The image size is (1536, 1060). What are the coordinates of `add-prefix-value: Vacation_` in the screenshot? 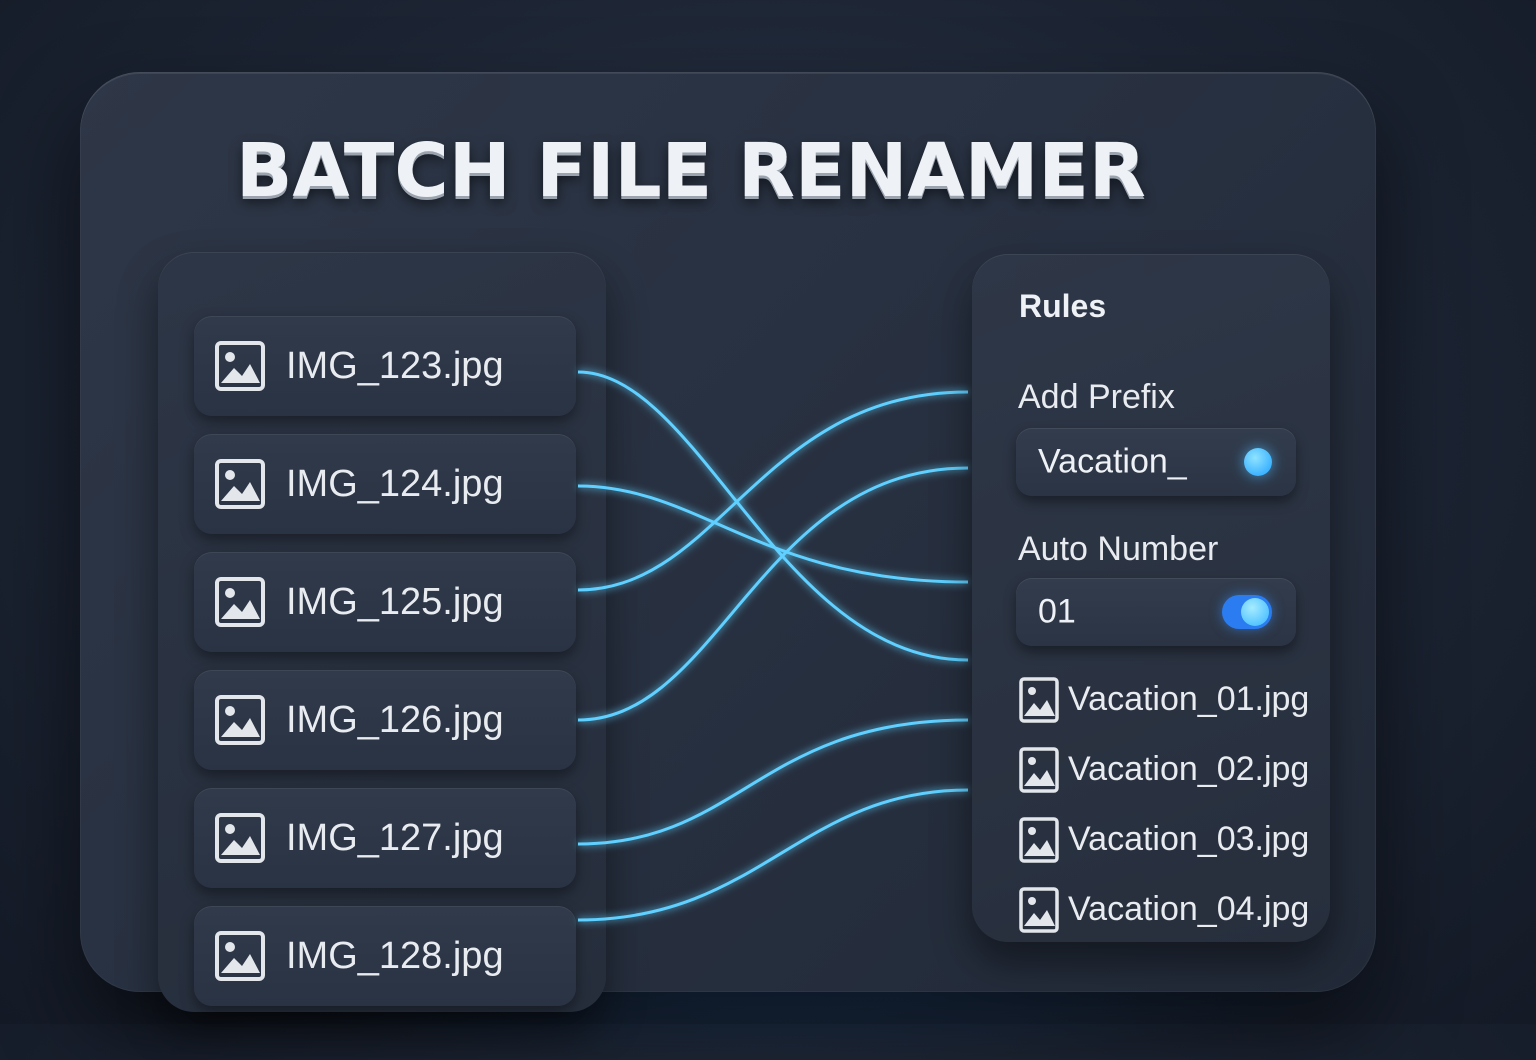 It's located at (1112, 462).